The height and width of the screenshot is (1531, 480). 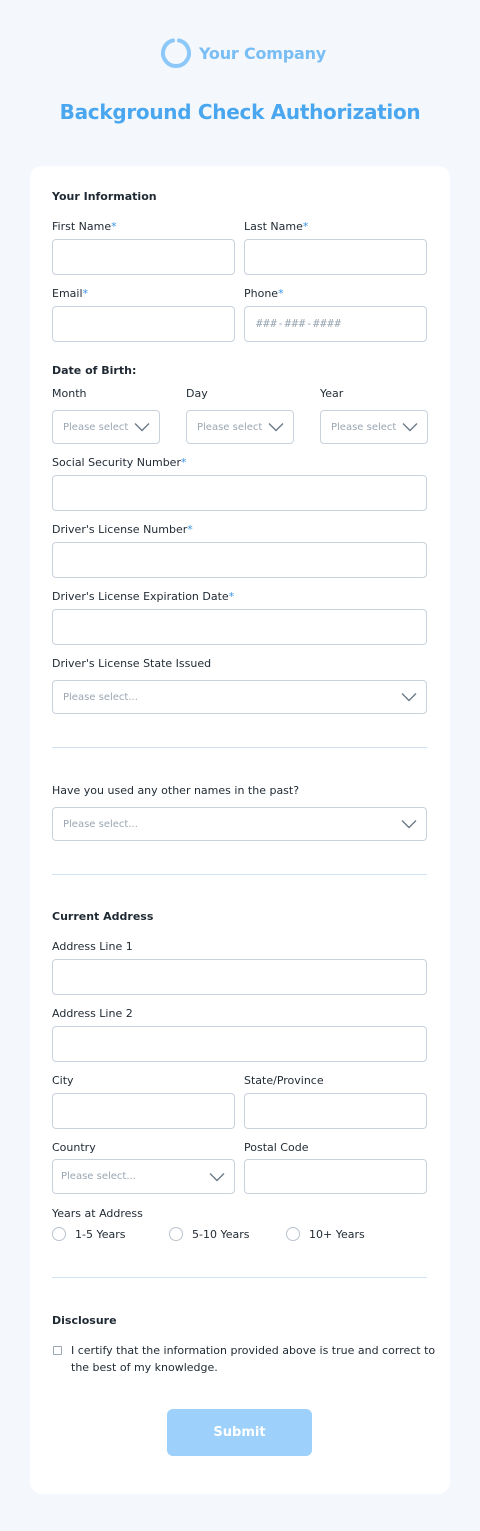 I want to click on license-state-label: Driver's License State Issued, so click(x=132, y=663).